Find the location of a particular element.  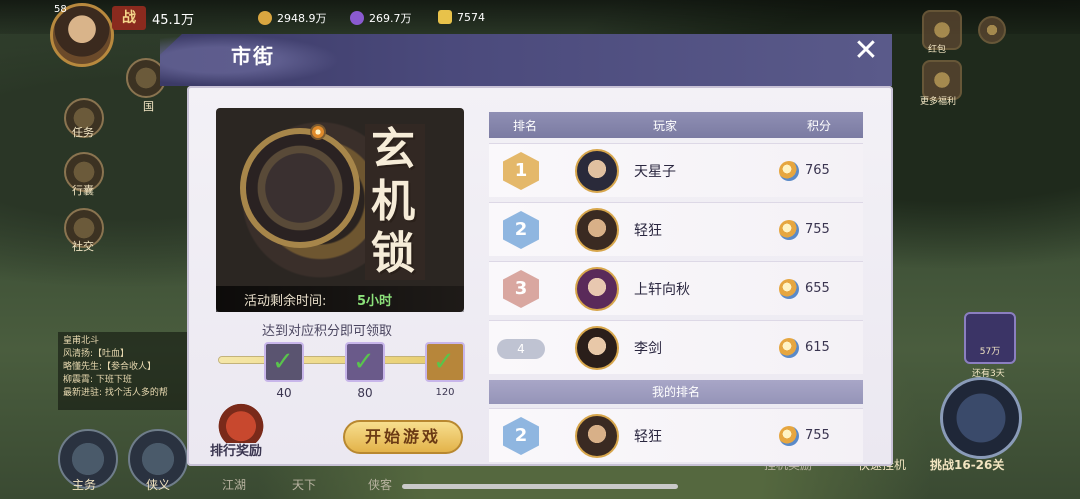

ranking-header: 排名 玩家 积分 is located at coordinates (676, 125).